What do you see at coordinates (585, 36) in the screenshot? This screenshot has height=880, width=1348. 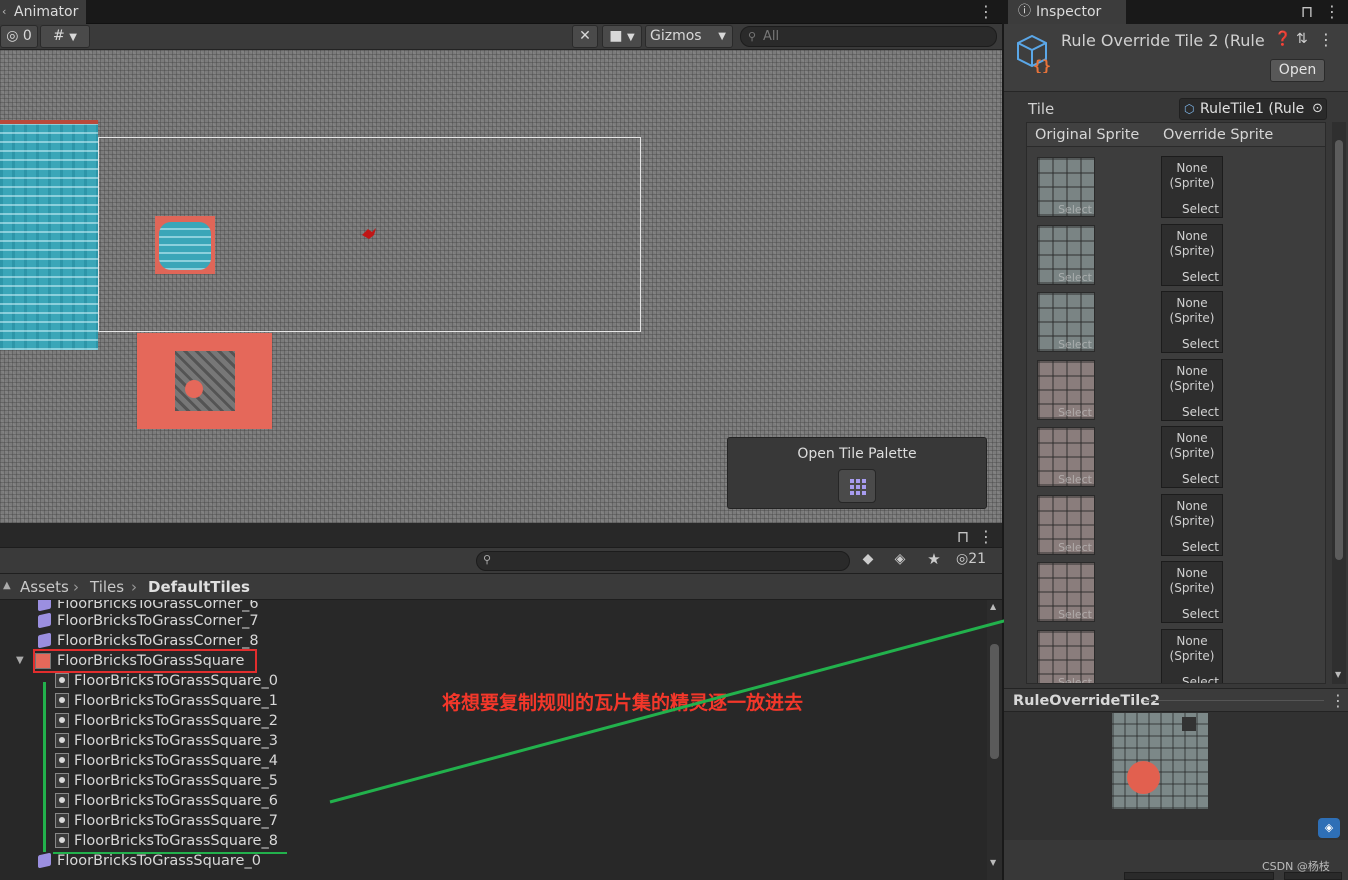 I see `tools-button: ✕` at bounding box center [585, 36].